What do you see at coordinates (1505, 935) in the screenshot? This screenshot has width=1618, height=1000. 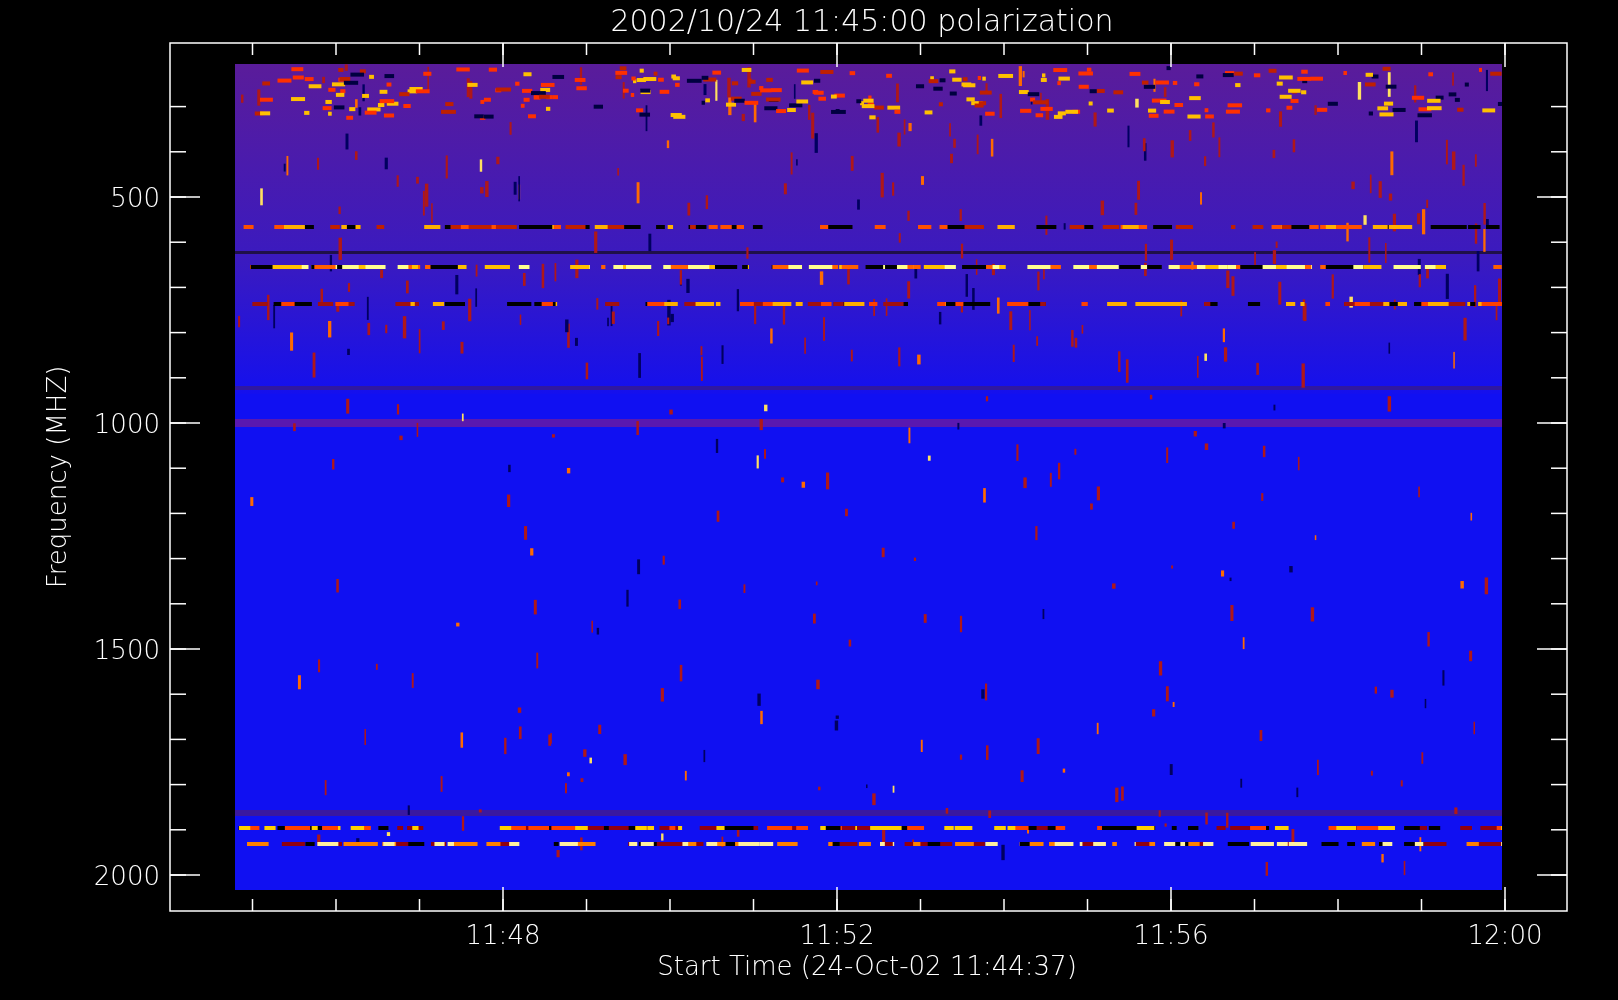 I see `x-tick-label: 12:00` at bounding box center [1505, 935].